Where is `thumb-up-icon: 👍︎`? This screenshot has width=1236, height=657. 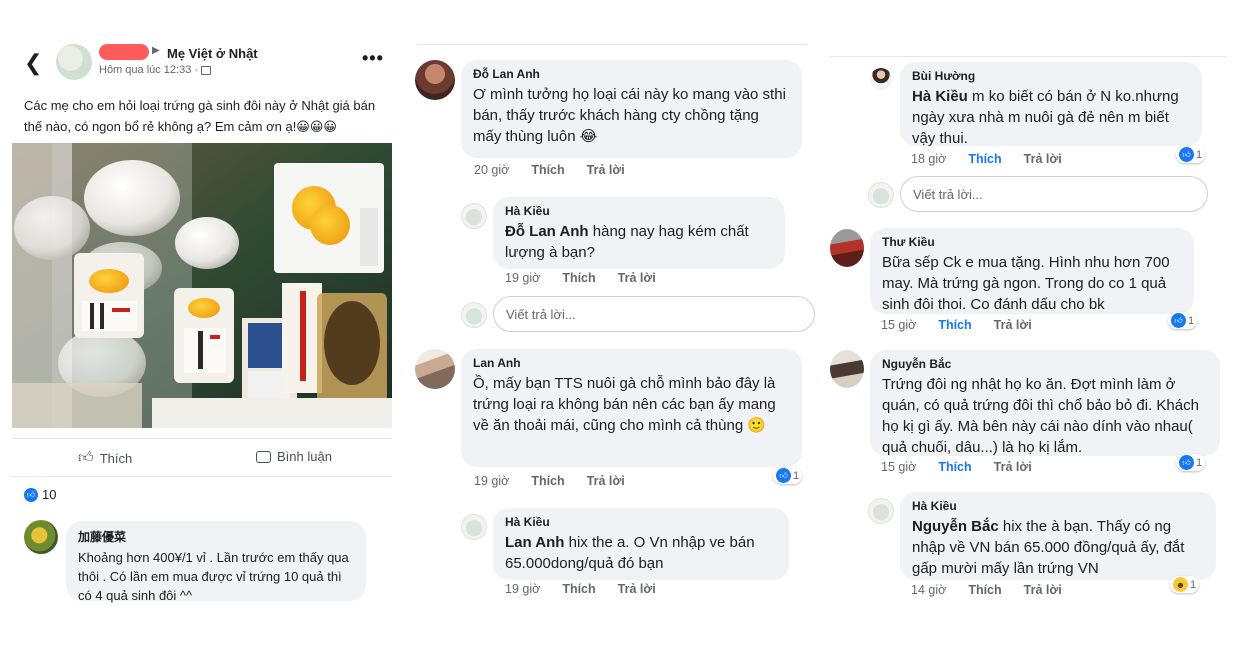
thumb-up-icon: 👍︎ is located at coordinates (86, 457).